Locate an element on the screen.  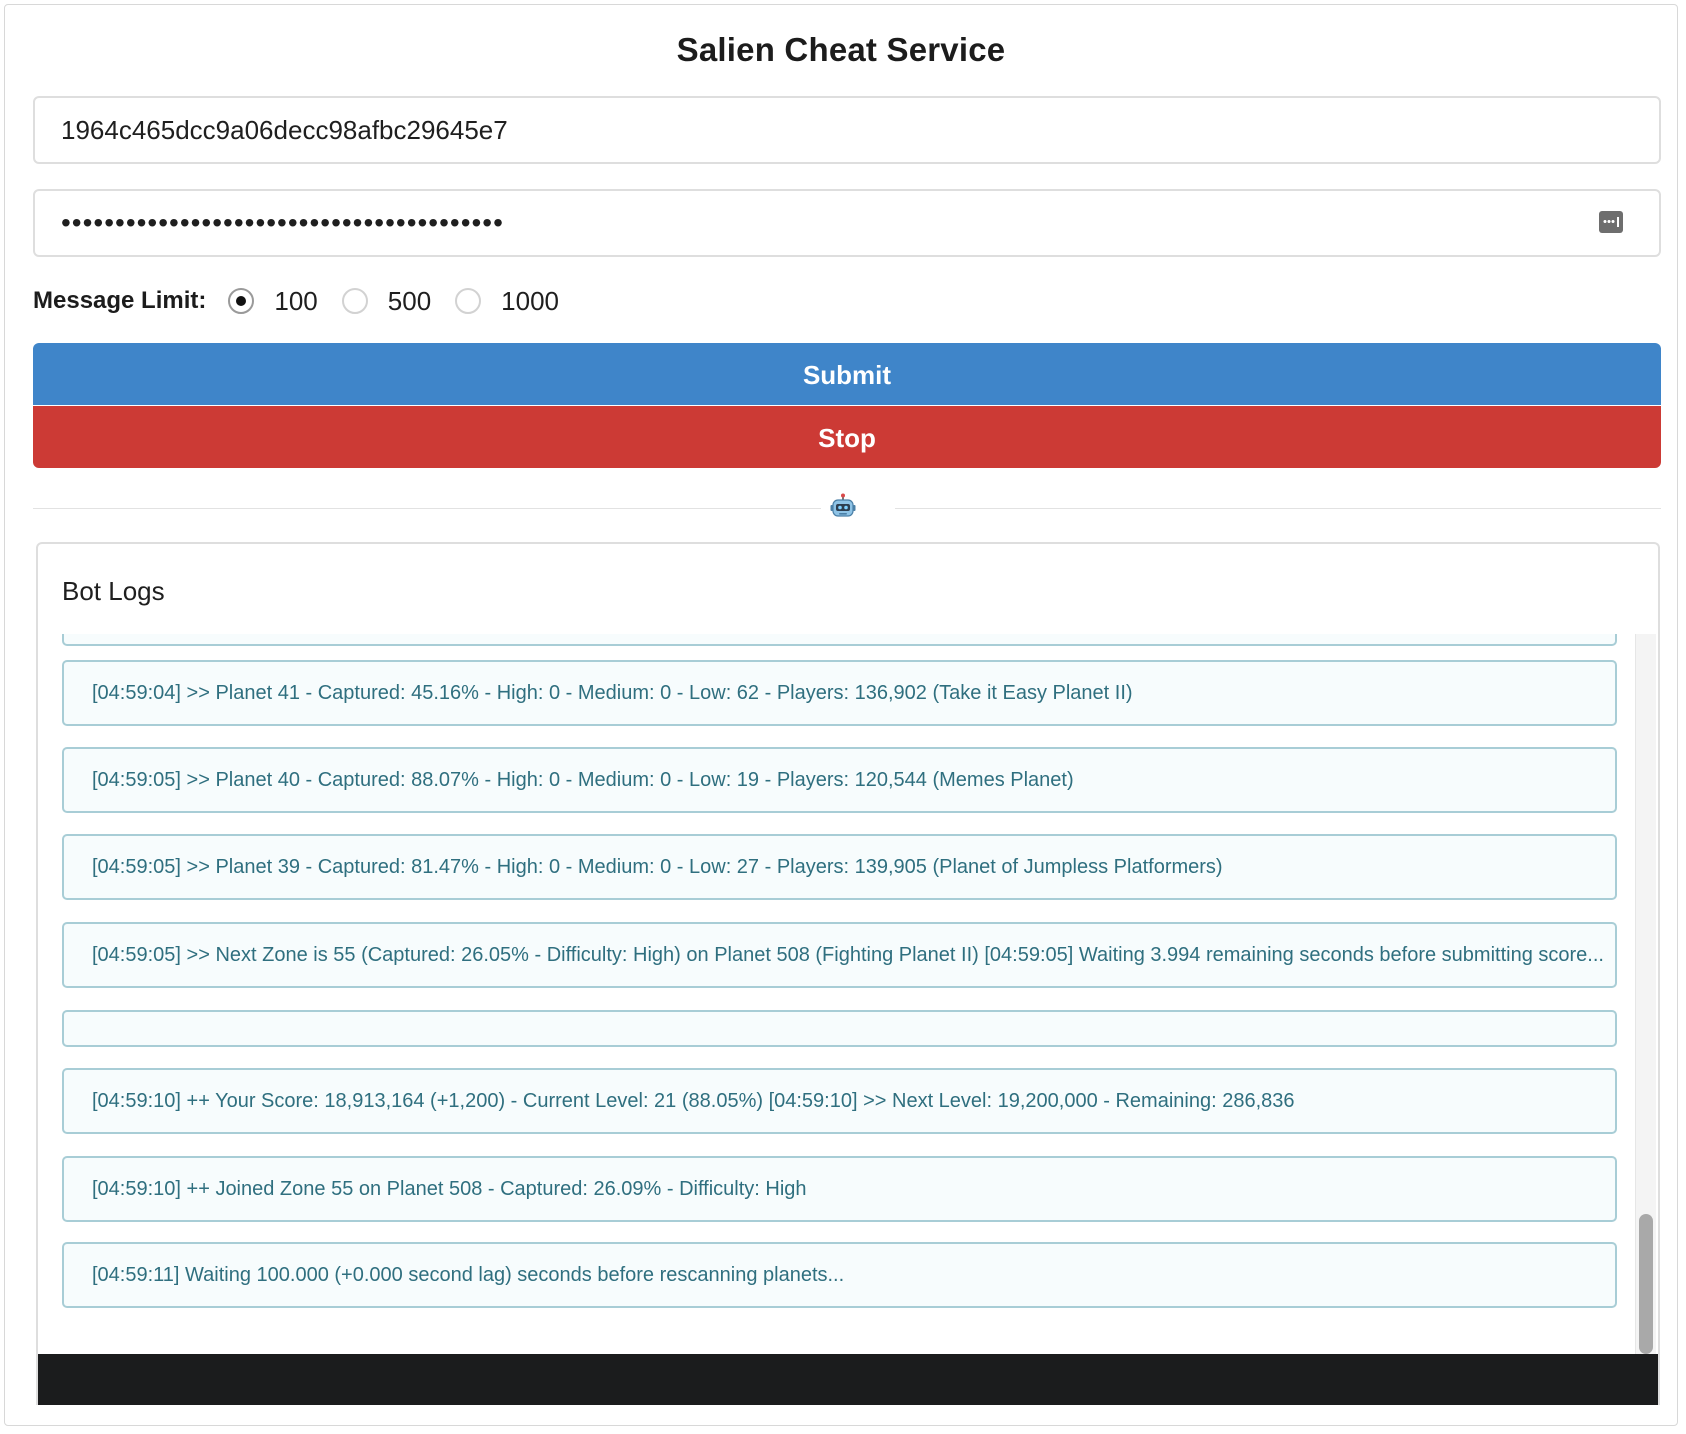
session-field is located at coordinates (847, 130).